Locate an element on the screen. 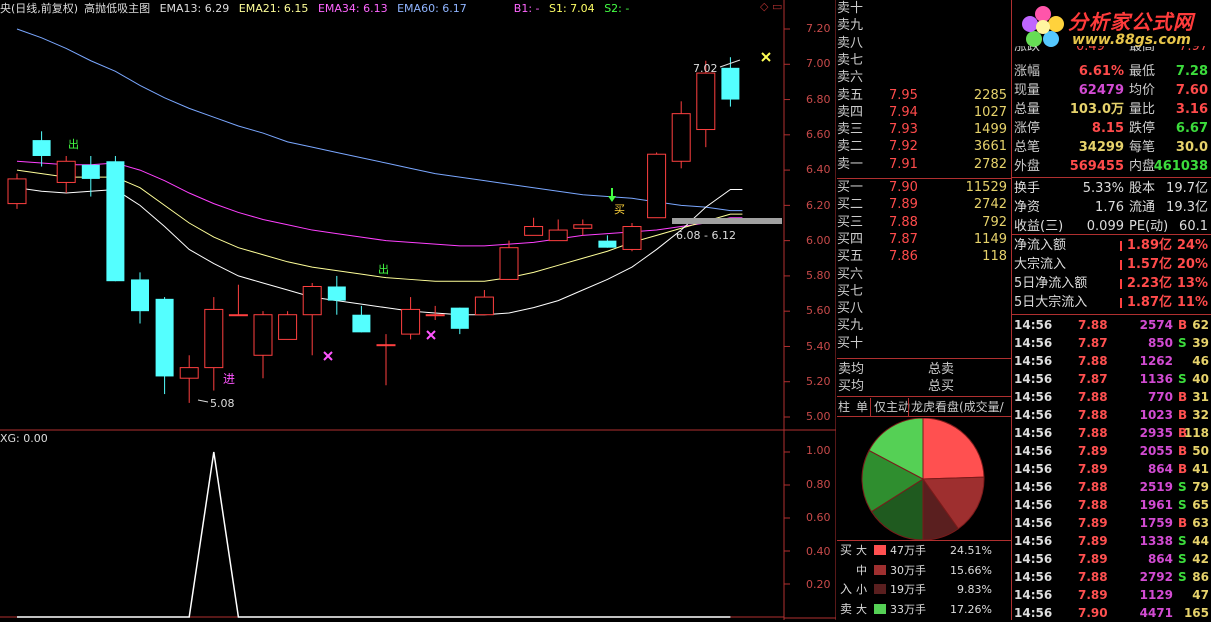 This screenshot has width=1211, height=622. legend-ema21: EMA21: 6.15 is located at coordinates (273, 8).